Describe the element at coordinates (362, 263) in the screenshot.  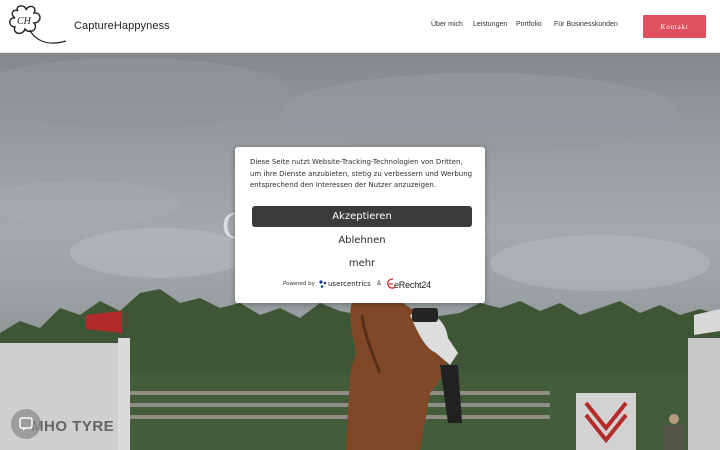
I see `more-button: mehr` at that location.